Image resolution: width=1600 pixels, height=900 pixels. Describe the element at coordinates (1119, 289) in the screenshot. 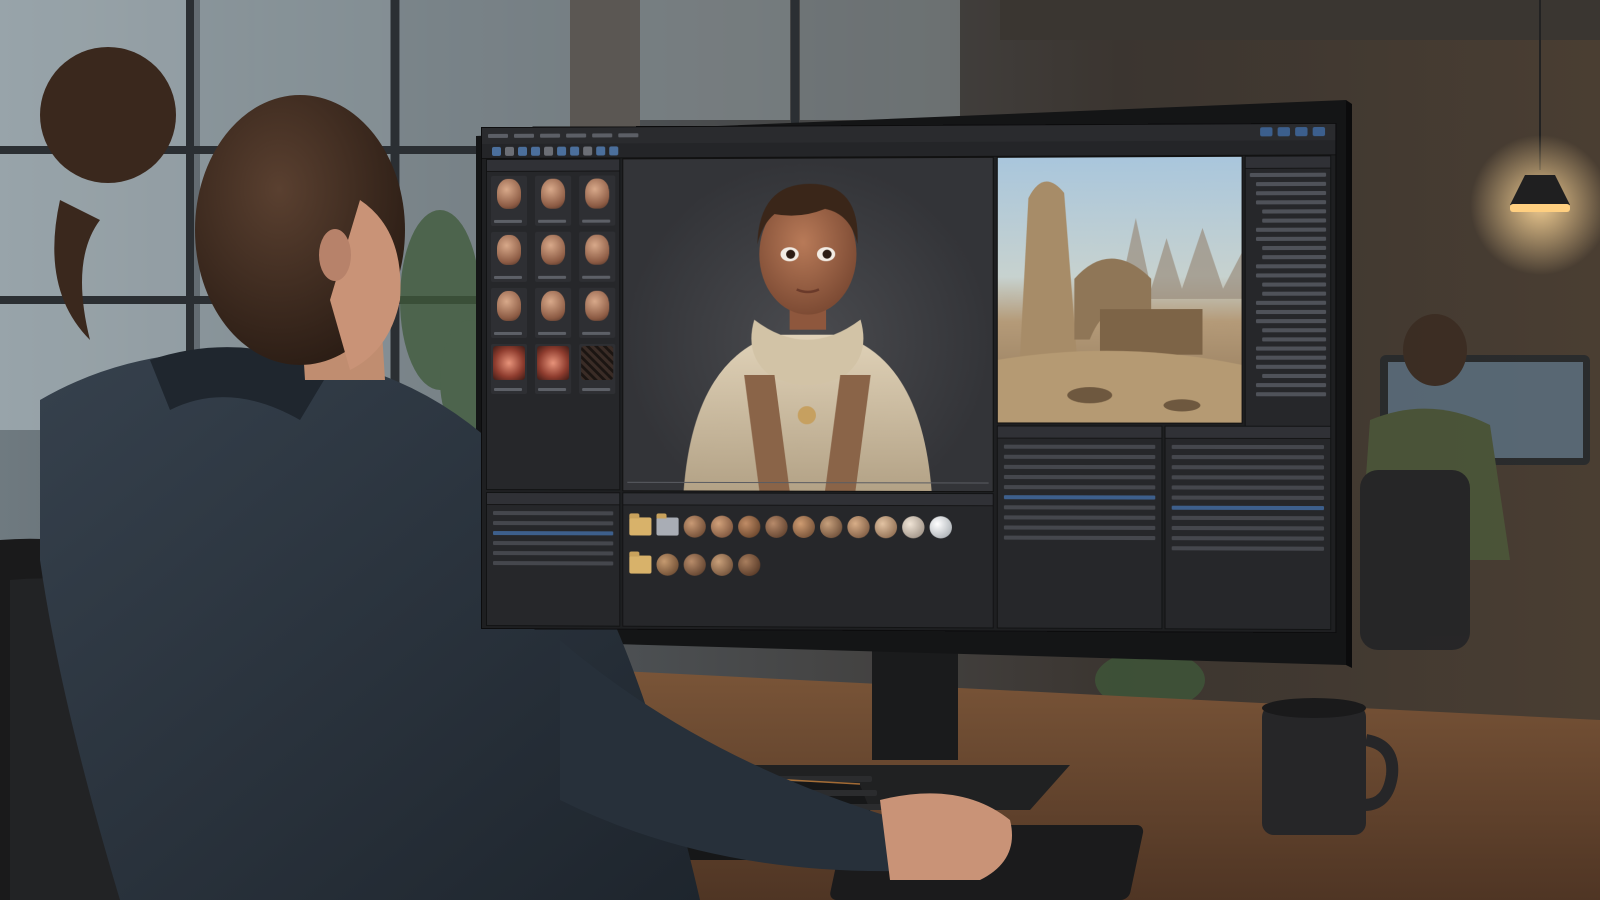

I see `scene-preview` at that location.